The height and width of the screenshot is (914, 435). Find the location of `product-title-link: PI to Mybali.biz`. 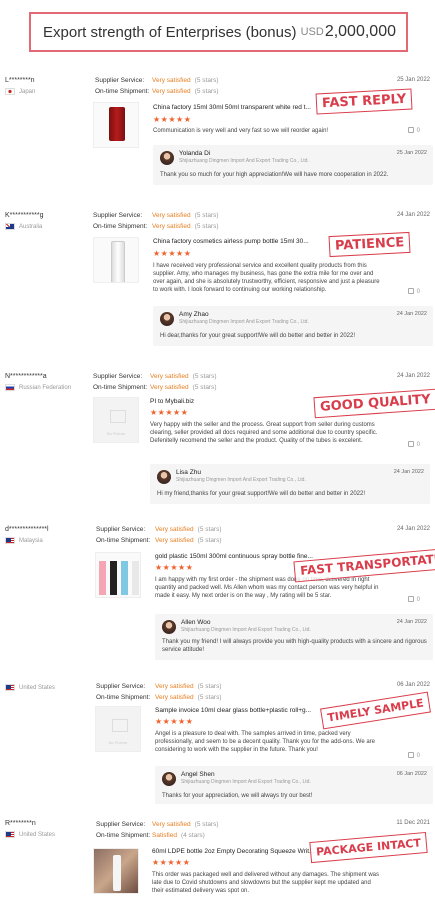

product-title-link: PI to Mybali.biz is located at coordinates (172, 401).